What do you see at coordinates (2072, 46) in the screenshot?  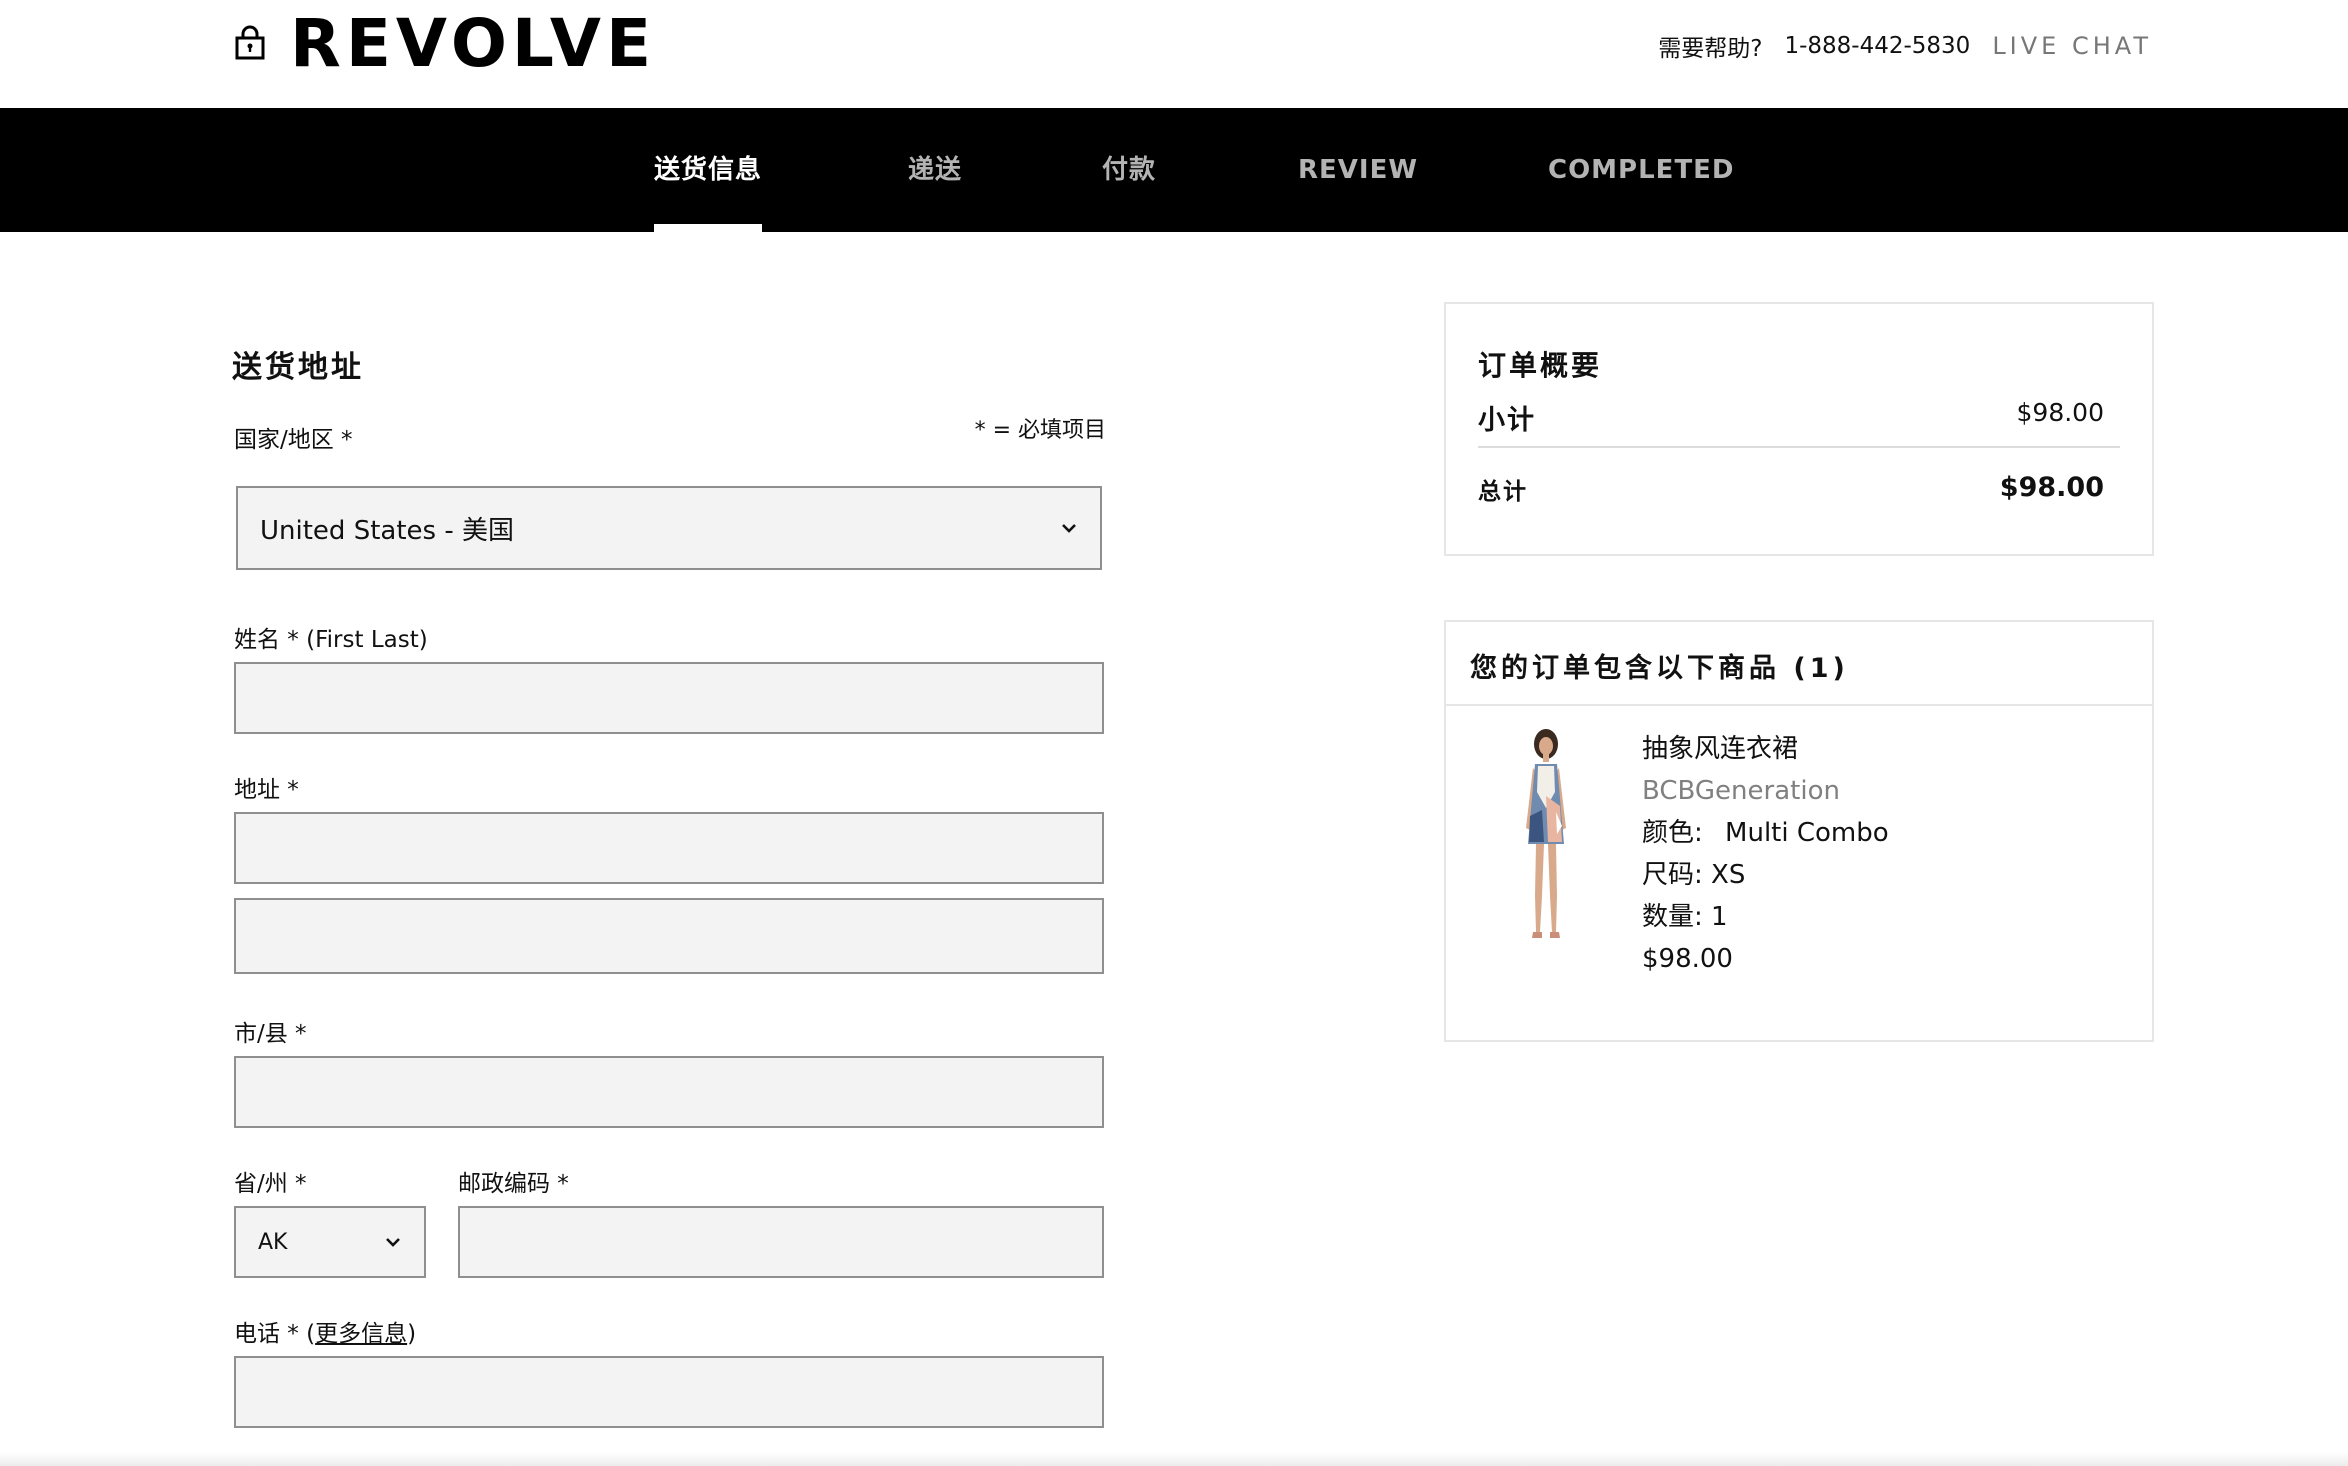 I see `live-chat-link: LIVE CHAT` at bounding box center [2072, 46].